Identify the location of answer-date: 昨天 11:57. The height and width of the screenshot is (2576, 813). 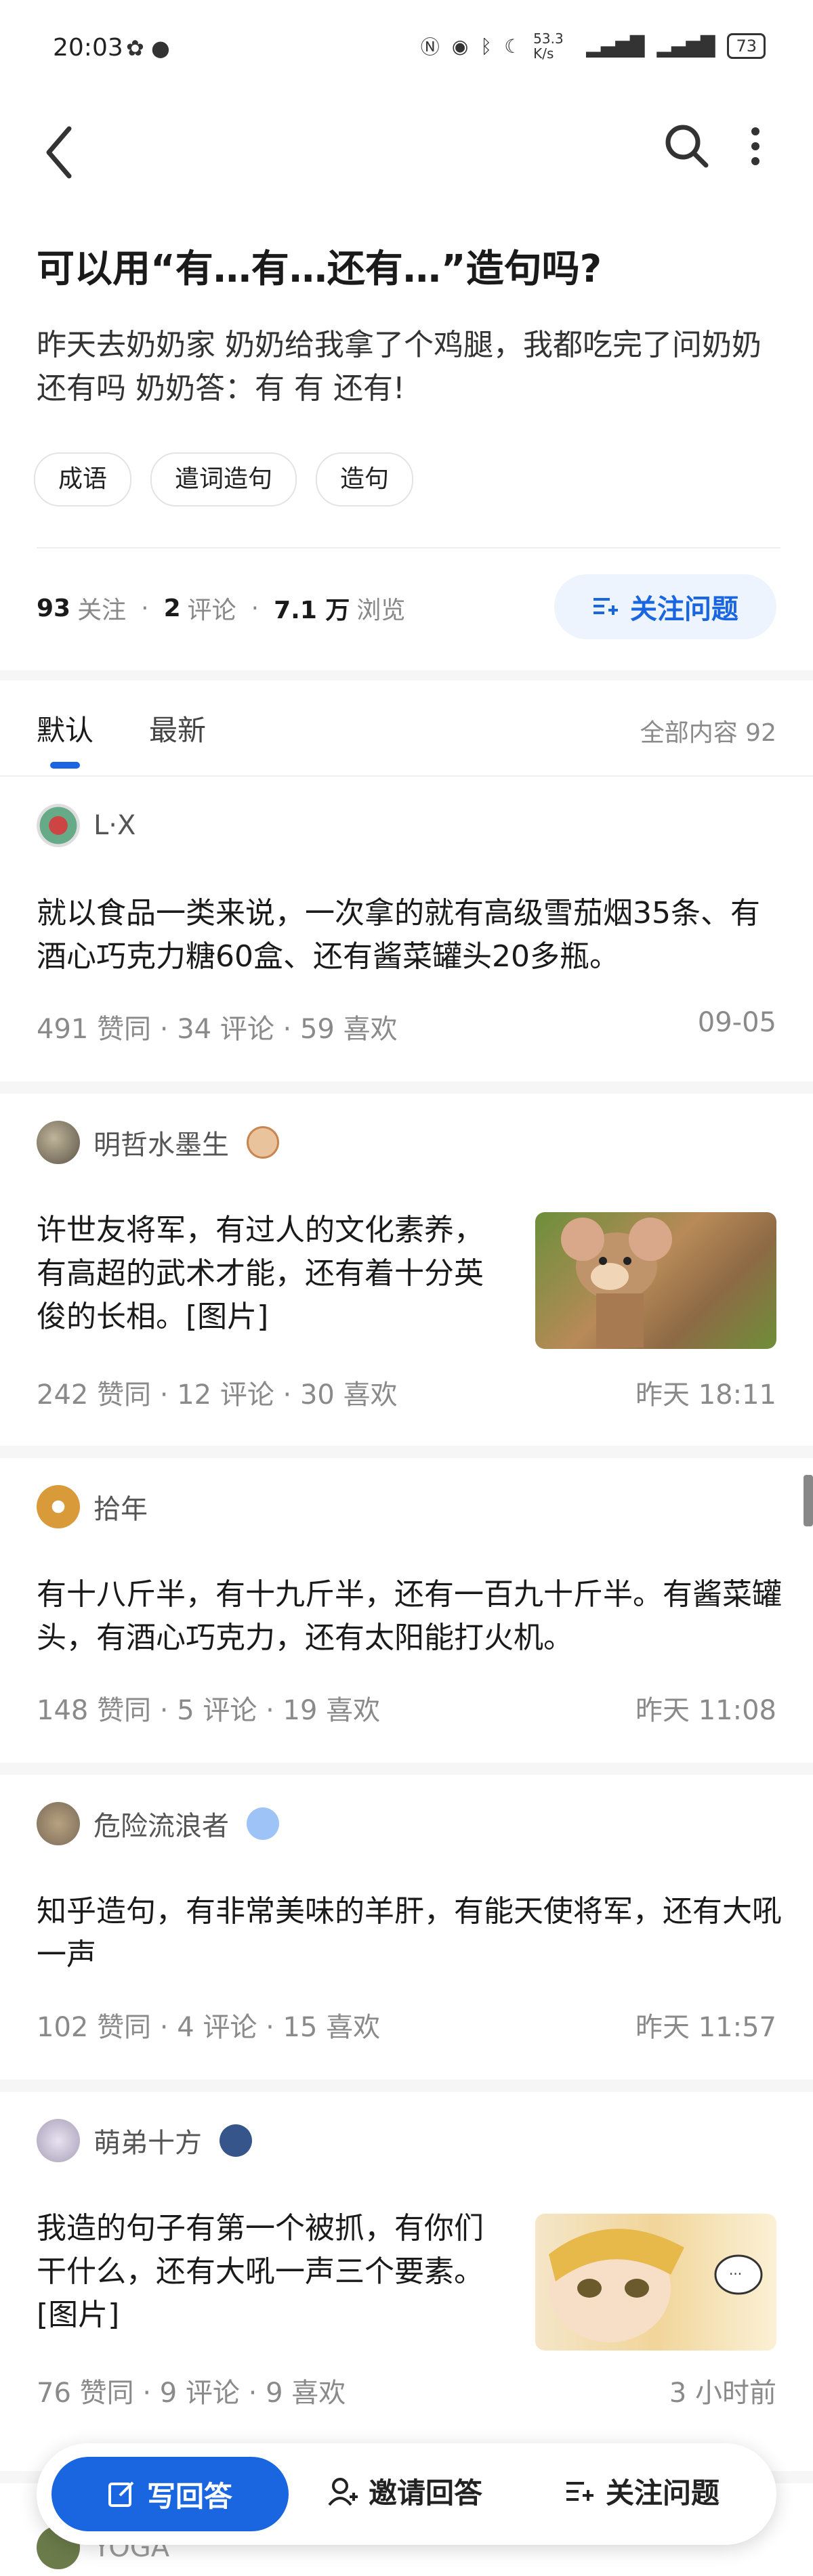
(705, 2027).